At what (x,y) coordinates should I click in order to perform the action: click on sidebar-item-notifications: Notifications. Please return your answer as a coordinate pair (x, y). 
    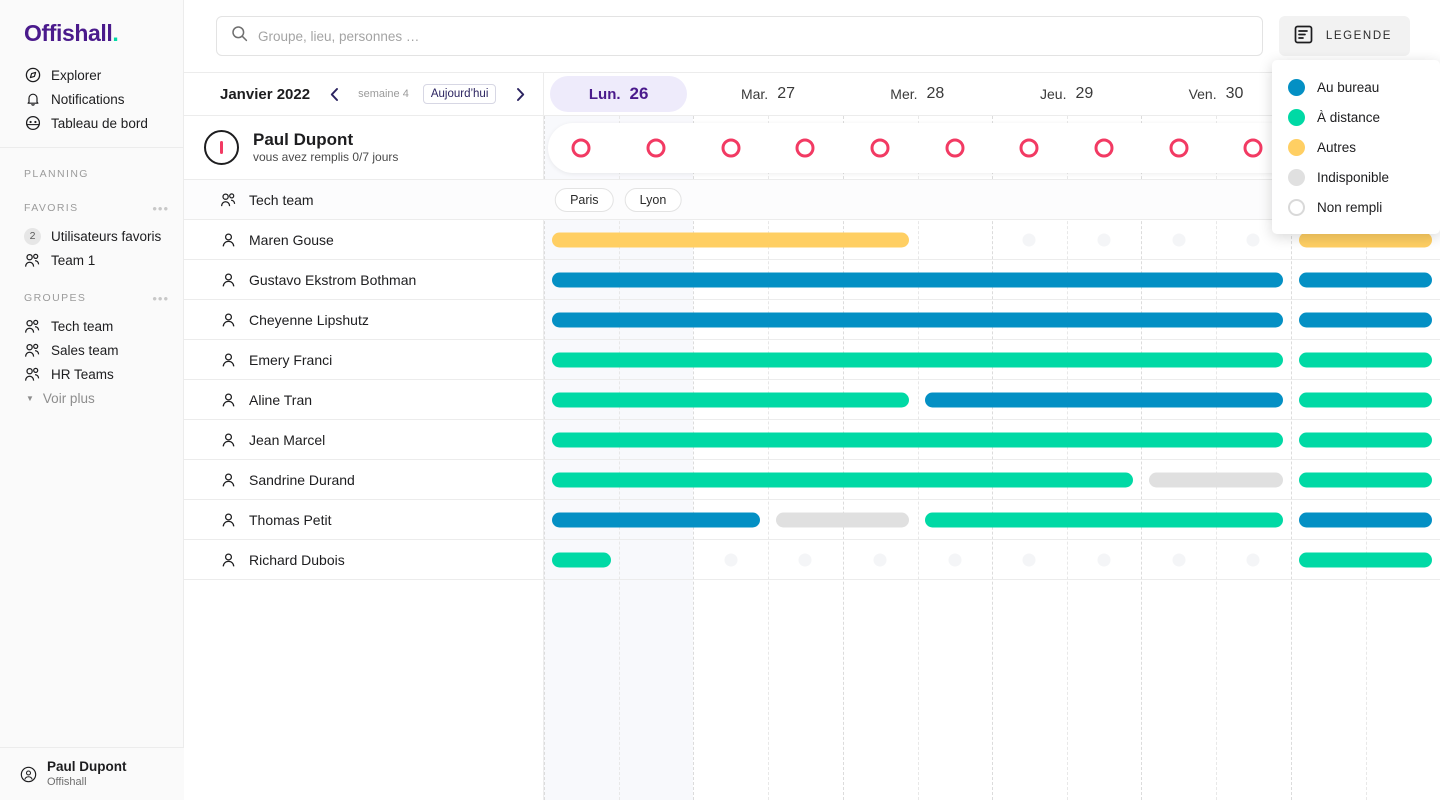
    Looking at the image, I should click on (91, 99).